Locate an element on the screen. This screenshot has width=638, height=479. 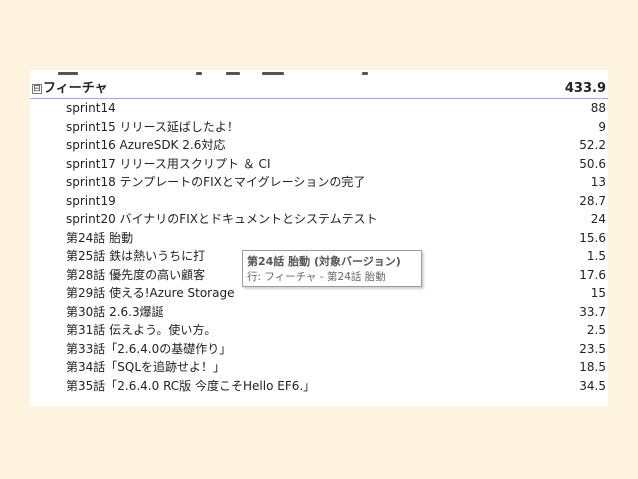
row-label: sprint19 is located at coordinates (91, 200).